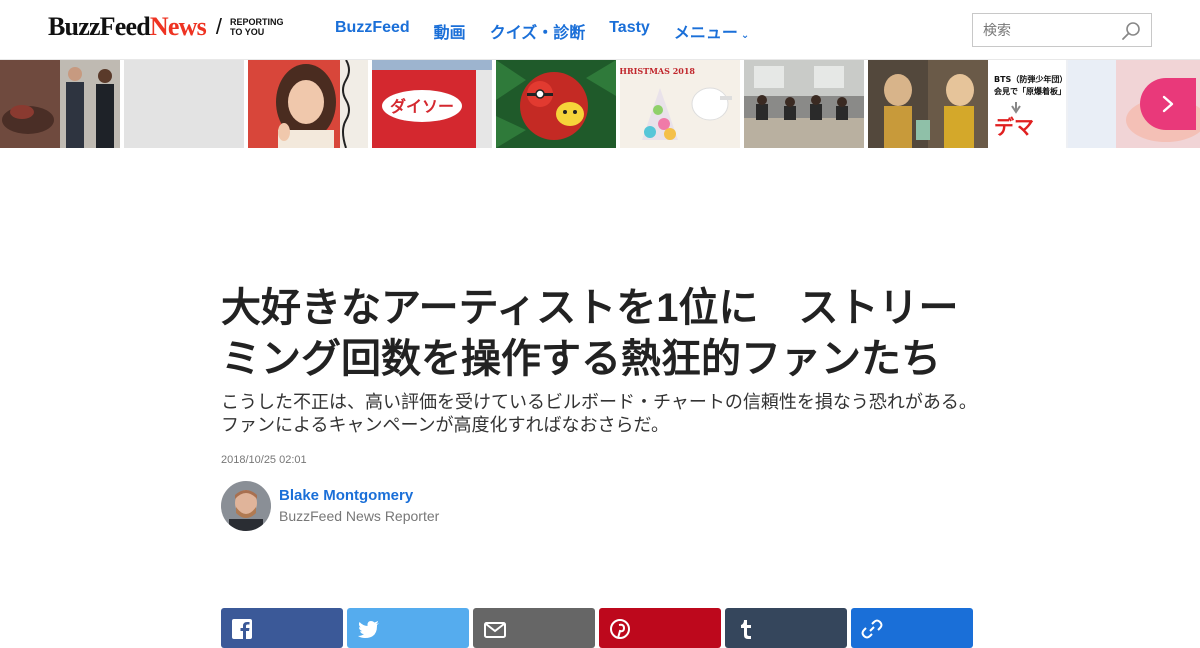 The height and width of the screenshot is (648, 1200). Describe the element at coordinates (1048, 30) in the screenshot. I see `search-input` at that location.